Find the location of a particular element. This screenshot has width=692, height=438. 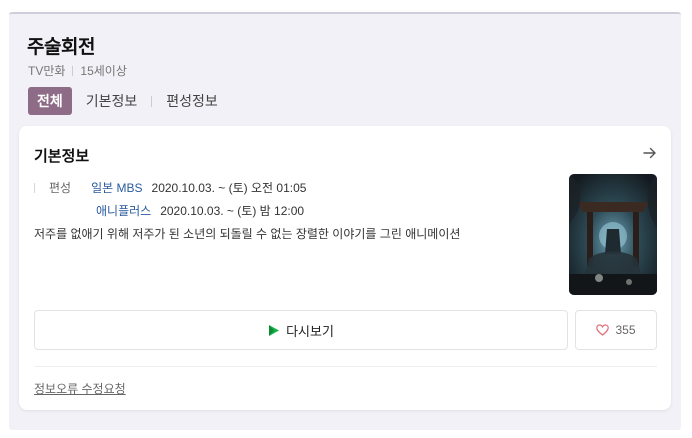

schedule-bar is located at coordinates (34, 187).